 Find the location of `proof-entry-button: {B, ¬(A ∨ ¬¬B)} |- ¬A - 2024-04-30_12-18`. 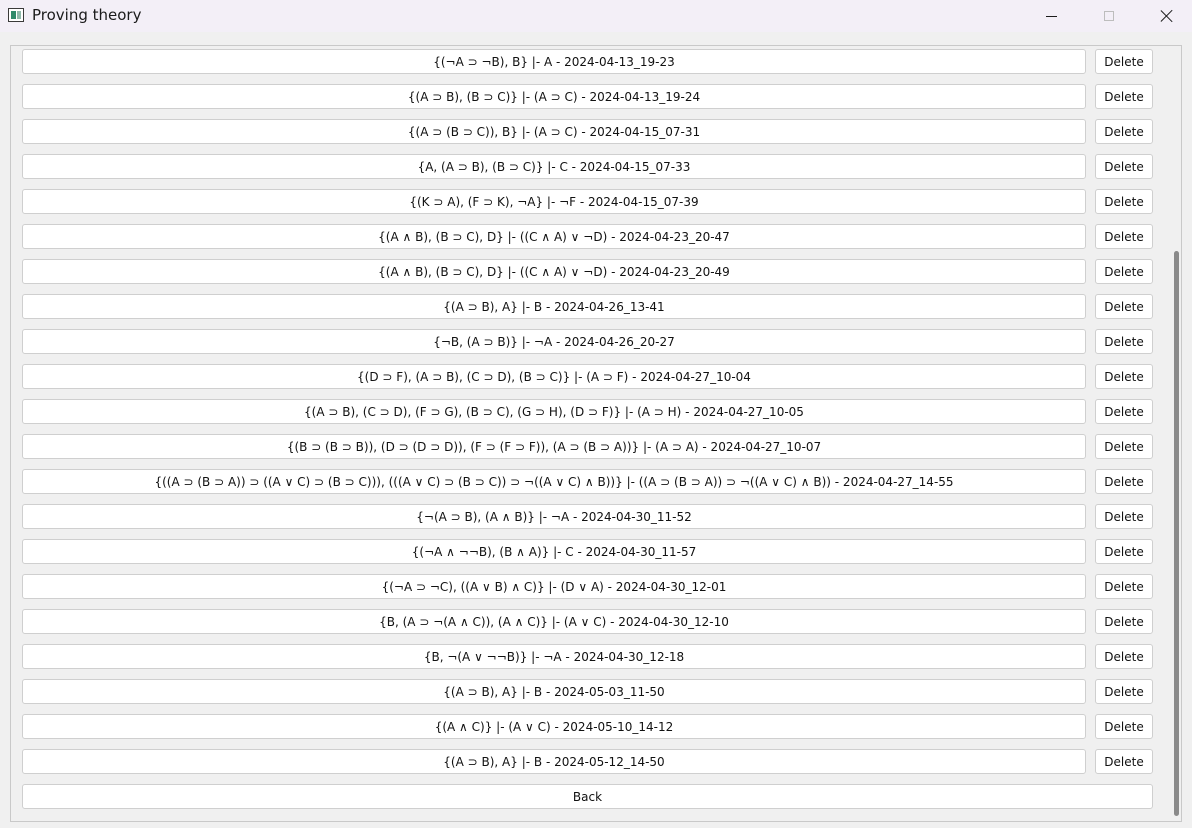

proof-entry-button: {B, ¬(A ∨ ¬¬B)} |- ¬A - 2024-04-30_12-18 is located at coordinates (554, 656).